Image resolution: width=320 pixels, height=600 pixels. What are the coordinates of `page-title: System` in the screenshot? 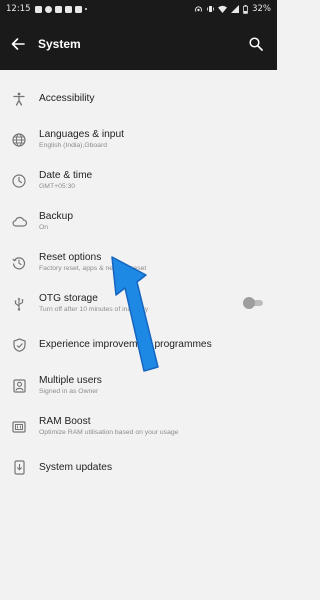 It's located at (59, 44).